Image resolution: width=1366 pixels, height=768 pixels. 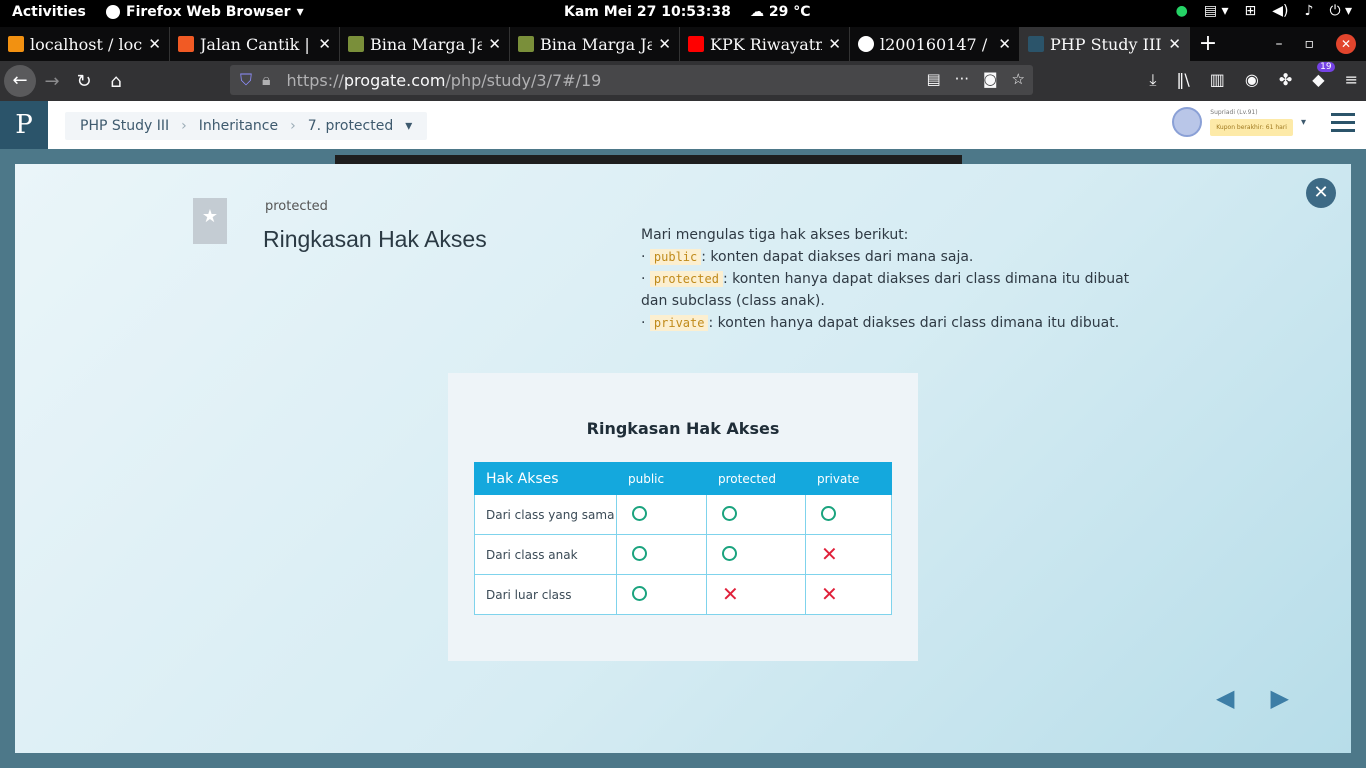 What do you see at coordinates (1279, 44) in the screenshot?
I see `minimize-icon: –` at bounding box center [1279, 44].